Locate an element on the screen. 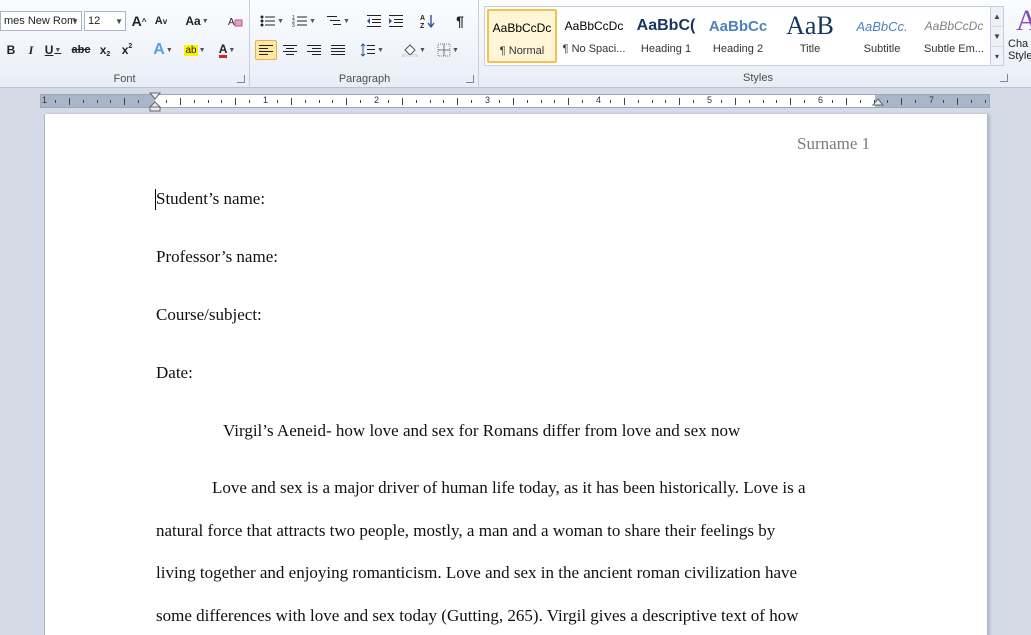  align-right-button is located at coordinates (314, 50).